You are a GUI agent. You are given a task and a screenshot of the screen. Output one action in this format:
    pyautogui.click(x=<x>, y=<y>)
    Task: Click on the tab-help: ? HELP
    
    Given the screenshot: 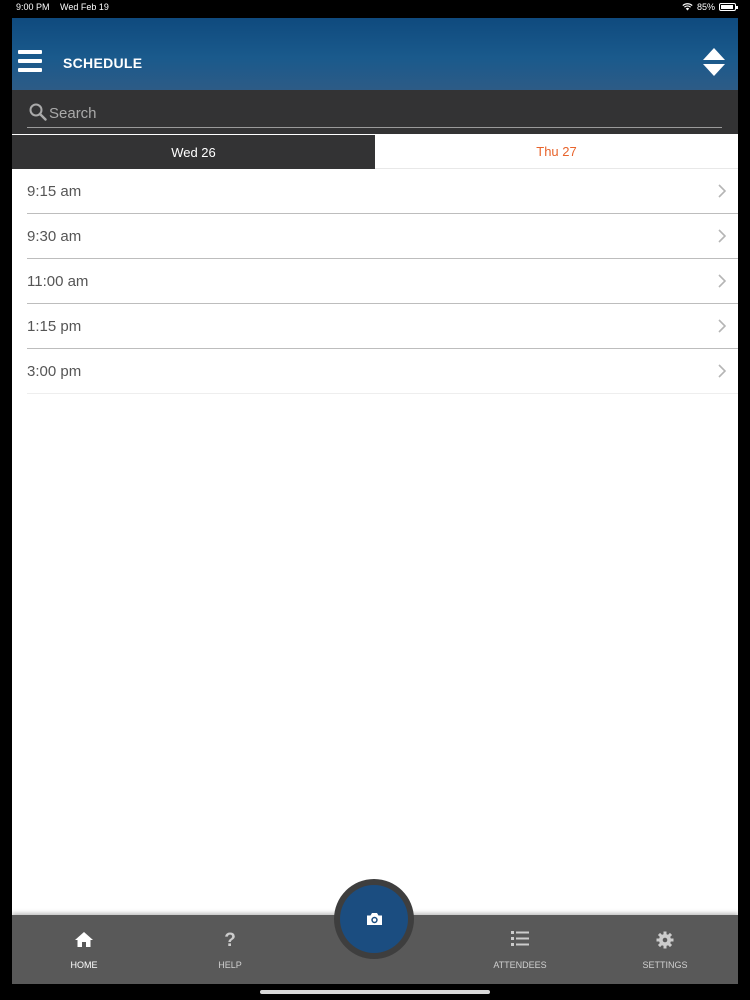 What is the action you would take?
    pyautogui.click(x=230, y=949)
    